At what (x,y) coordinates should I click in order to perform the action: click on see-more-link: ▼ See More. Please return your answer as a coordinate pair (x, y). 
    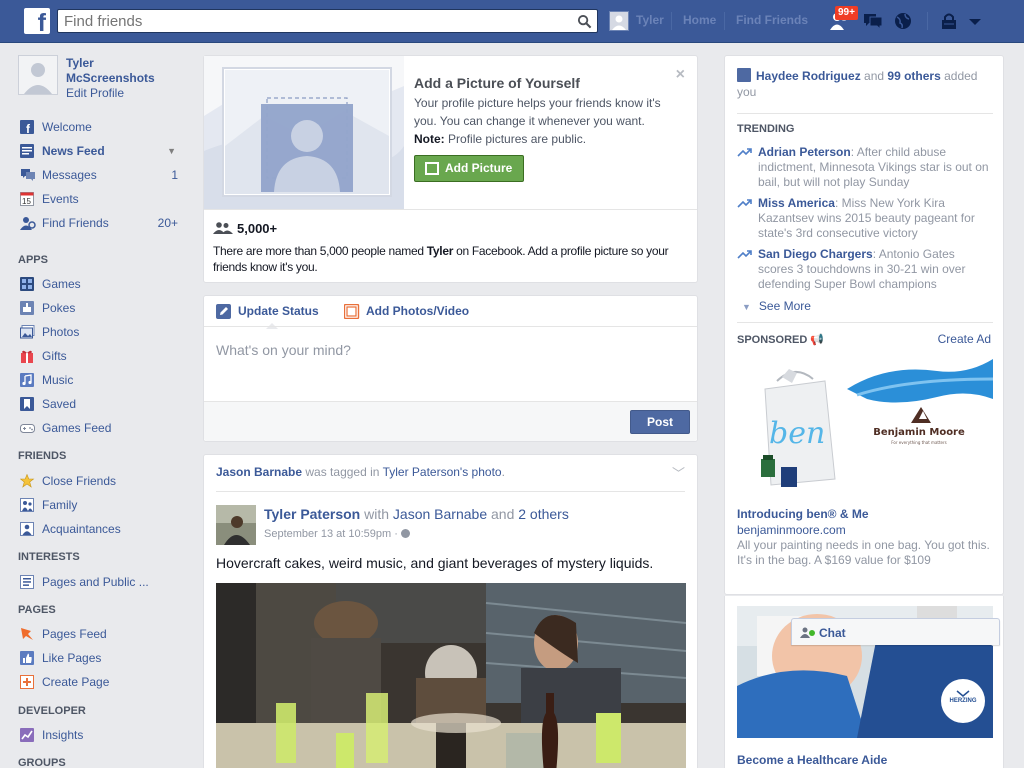
    Looking at the image, I should click on (776, 306).